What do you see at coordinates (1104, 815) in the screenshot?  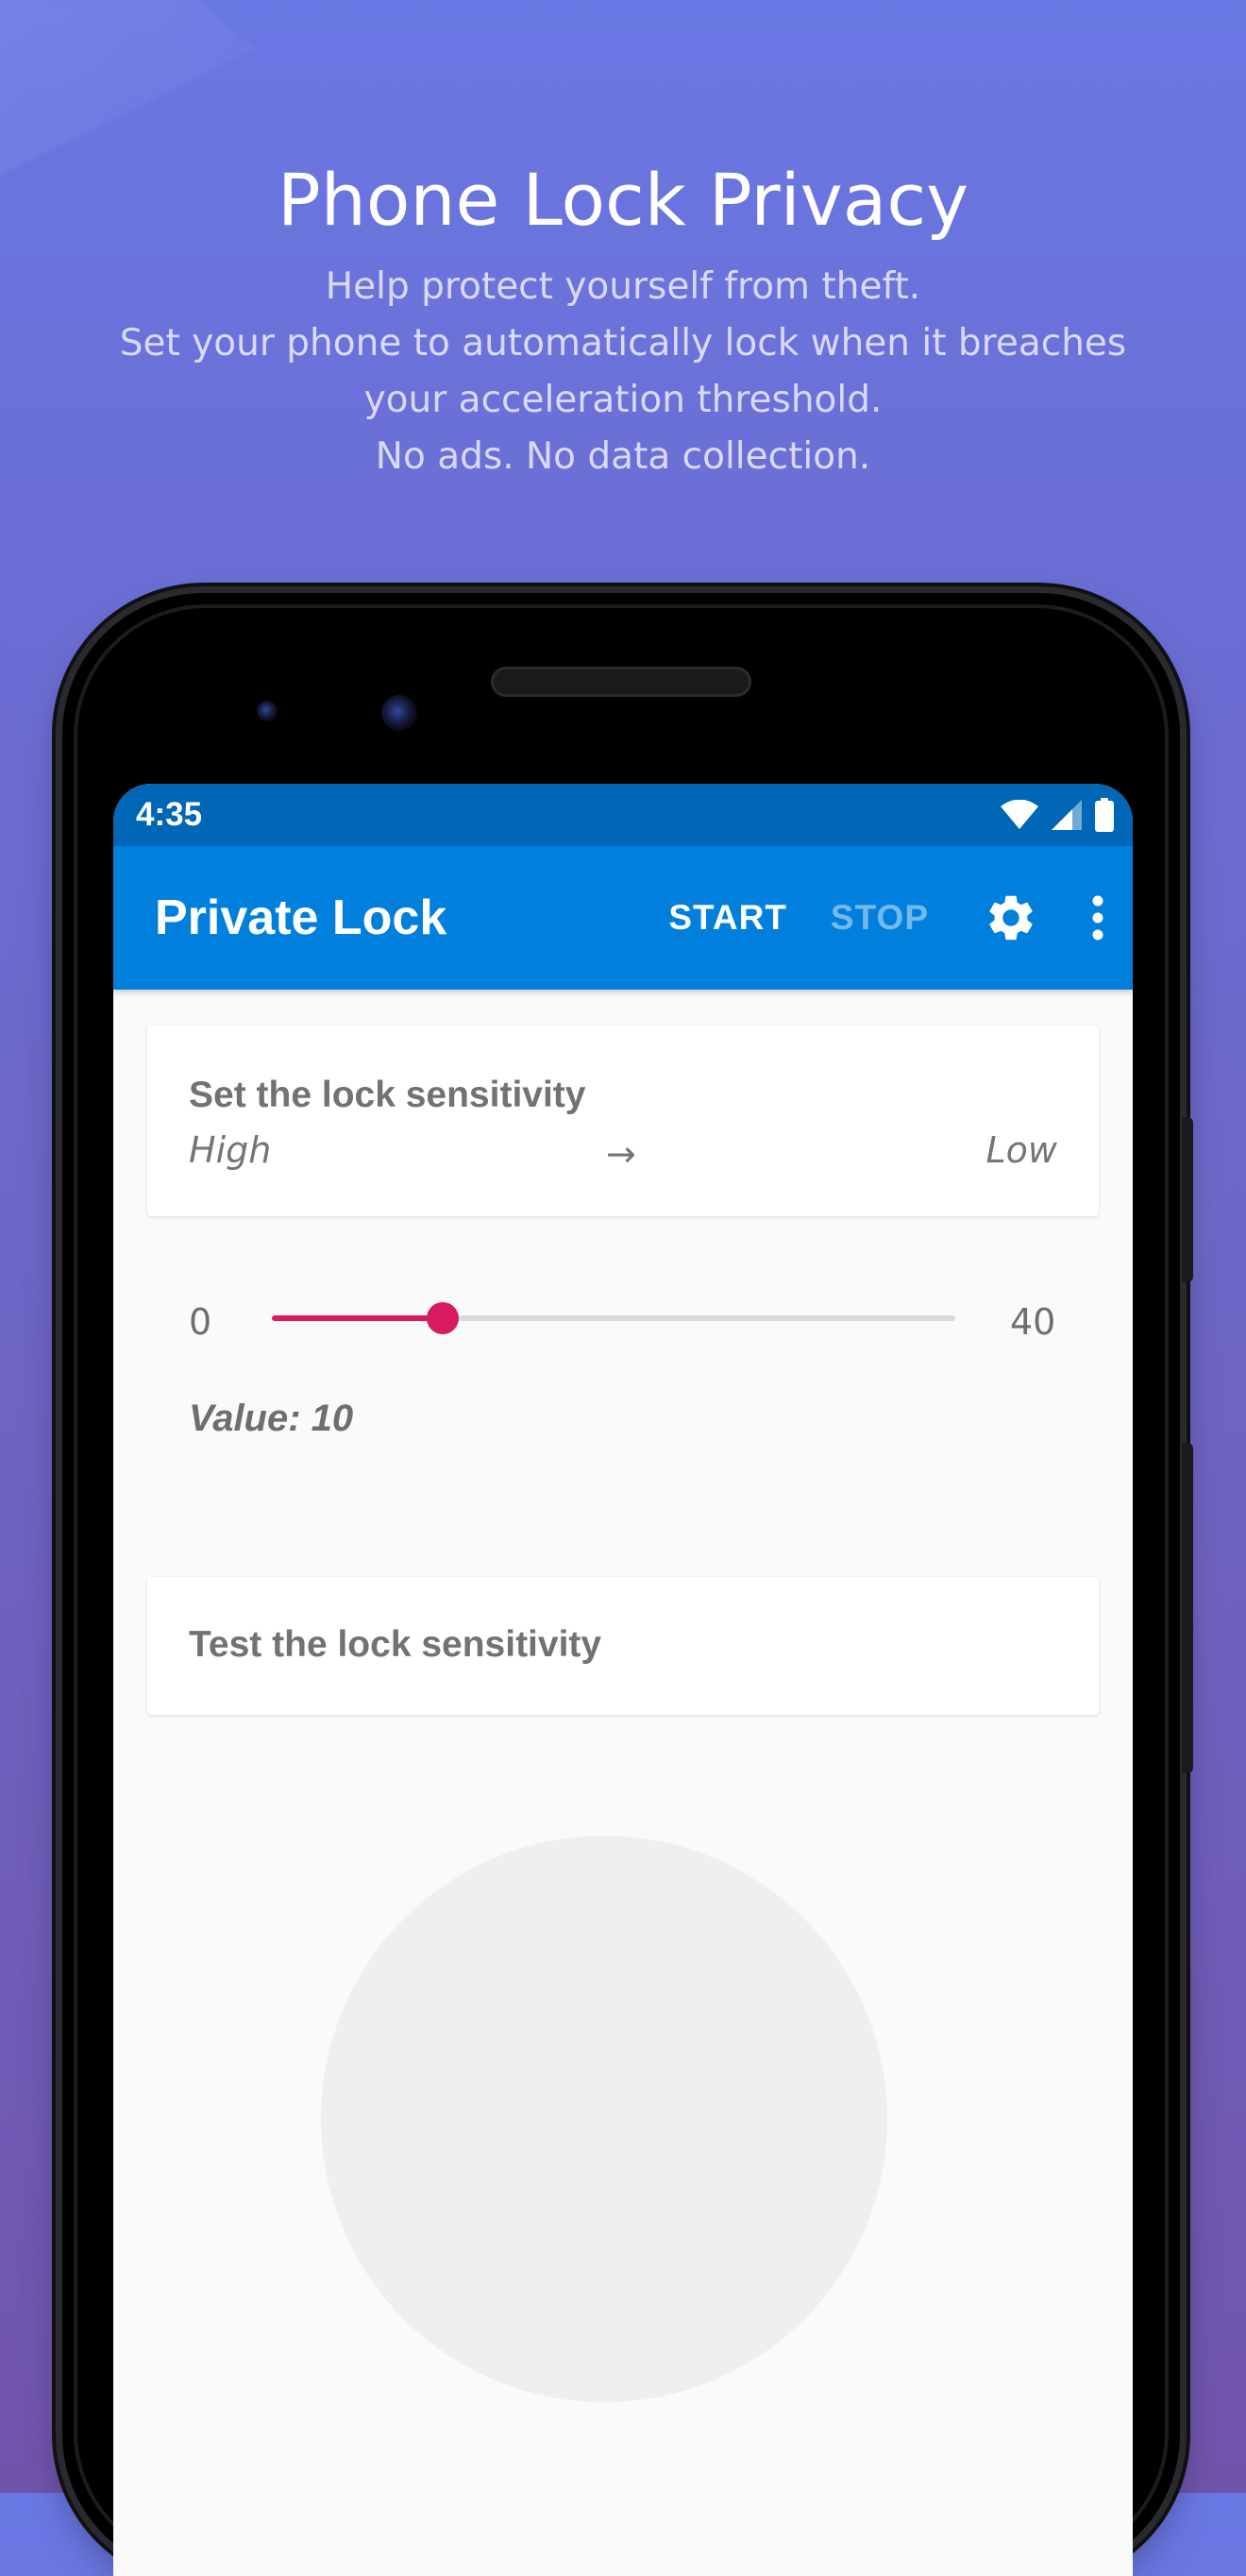 I see `battery-icon` at bounding box center [1104, 815].